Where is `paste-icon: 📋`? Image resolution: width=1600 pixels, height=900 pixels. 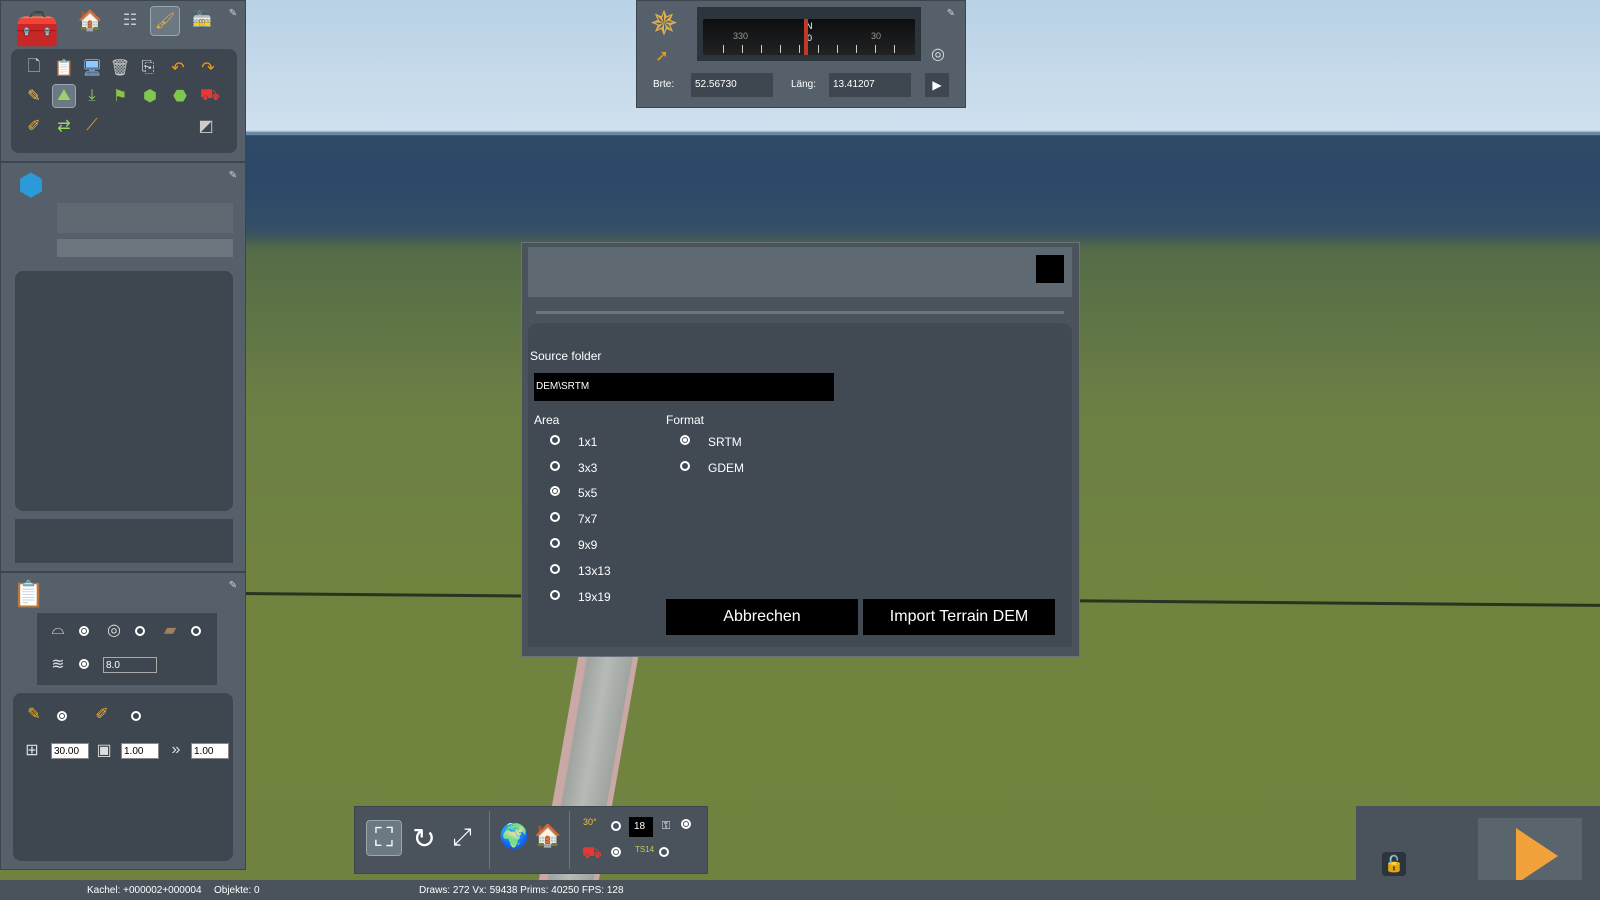 paste-icon: 📋 is located at coordinates (64, 68).